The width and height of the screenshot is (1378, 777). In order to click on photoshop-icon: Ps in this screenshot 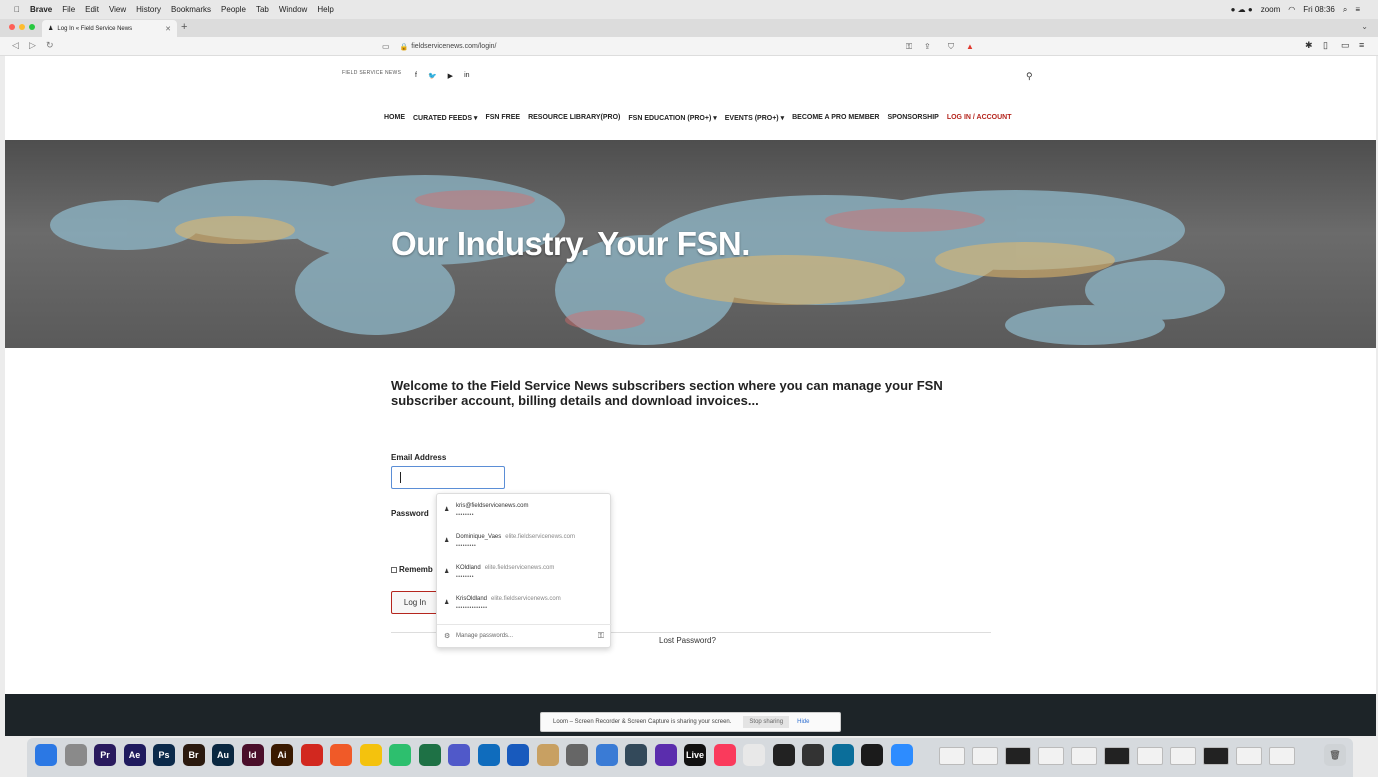, I will do `click(164, 755)`.